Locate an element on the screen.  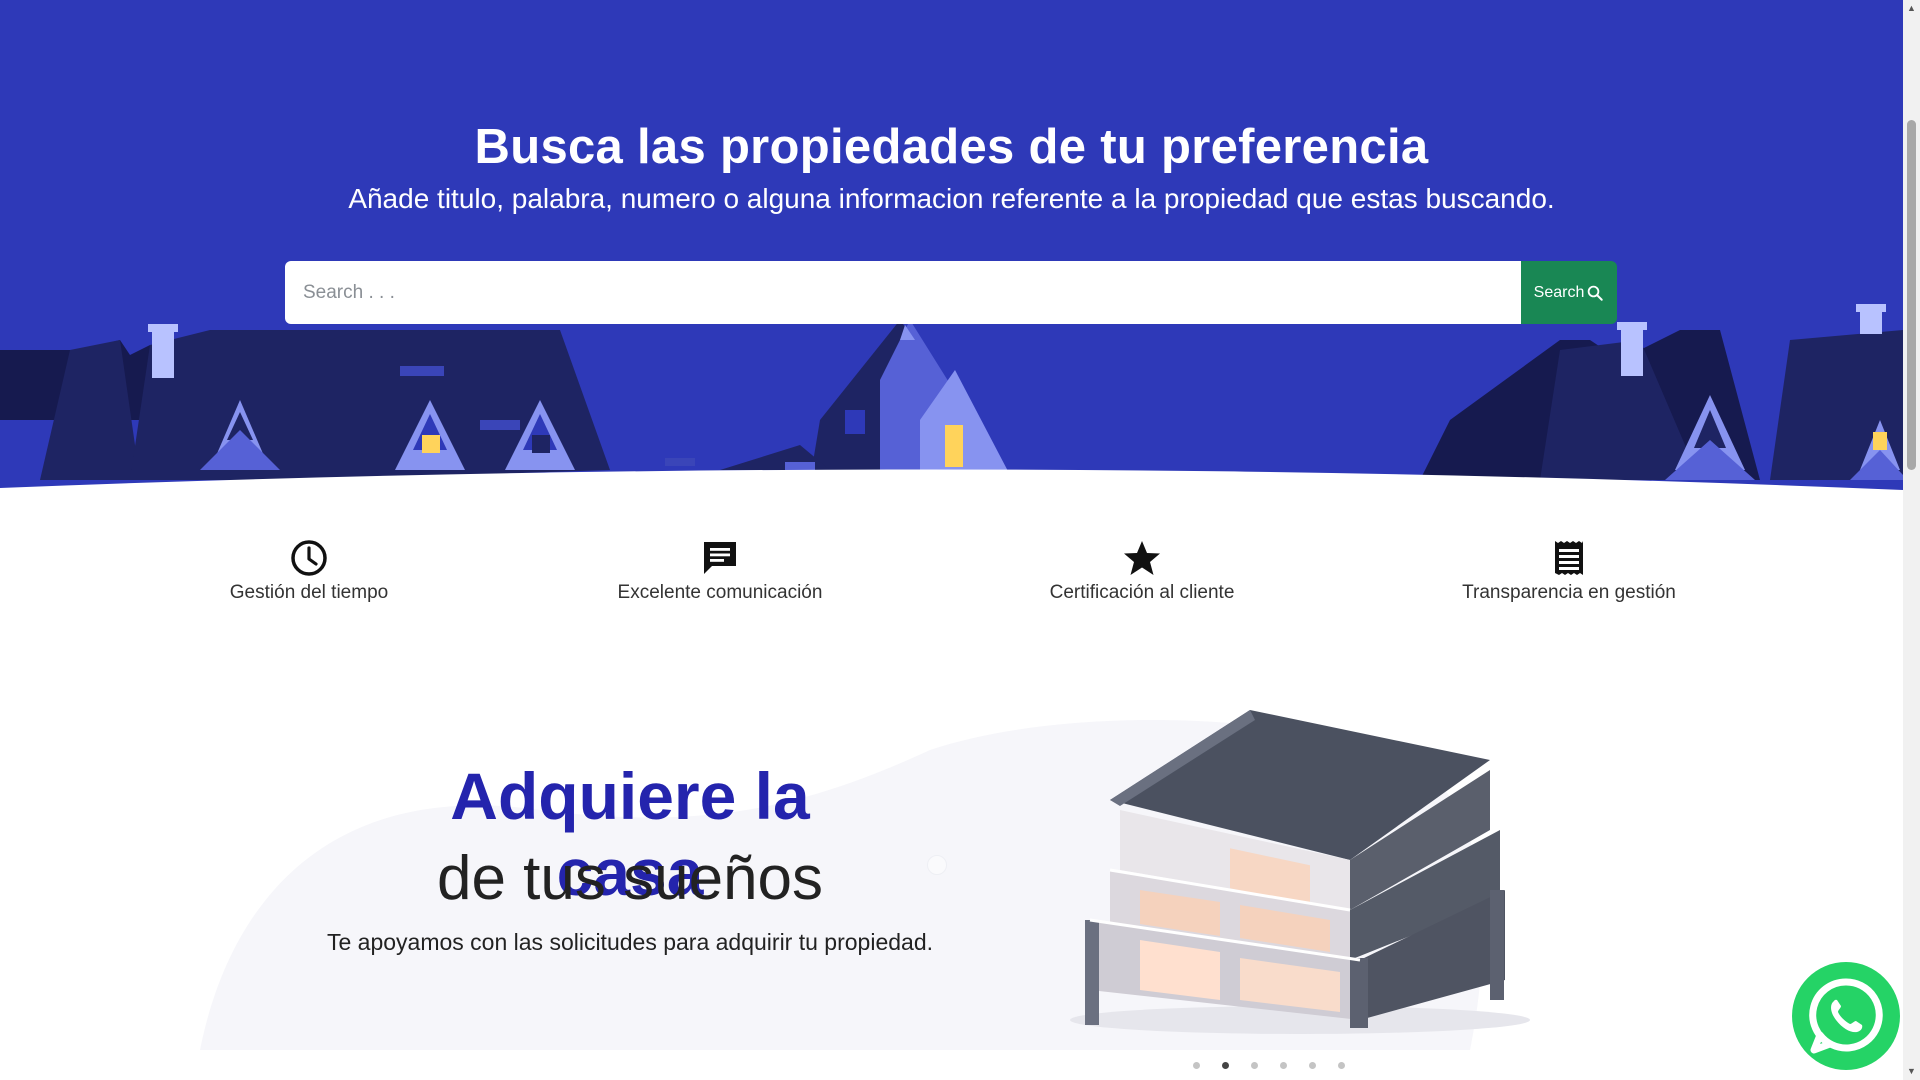
receipt-icon is located at coordinates (1569, 558).